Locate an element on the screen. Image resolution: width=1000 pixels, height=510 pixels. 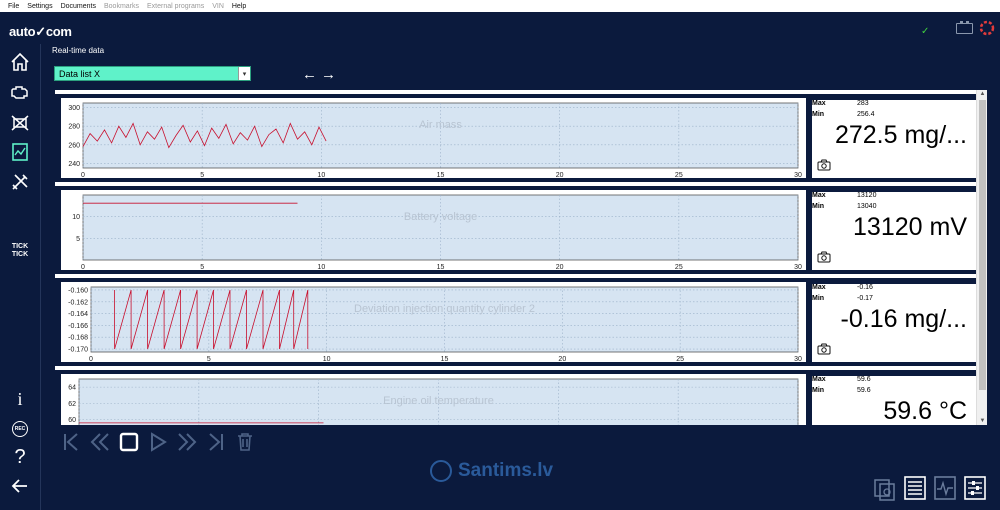
emissions-button is located at coordinates (20, 122).